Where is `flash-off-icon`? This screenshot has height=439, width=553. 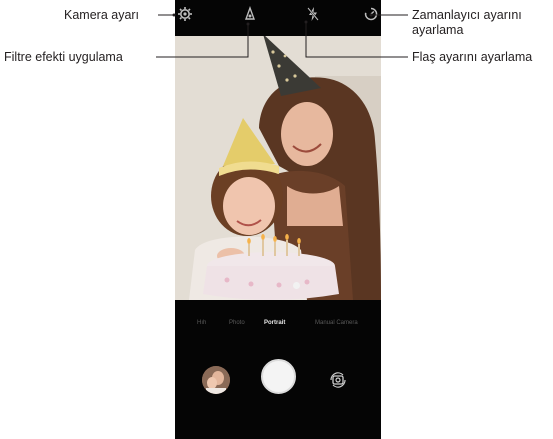 flash-off-icon is located at coordinates (313, 14).